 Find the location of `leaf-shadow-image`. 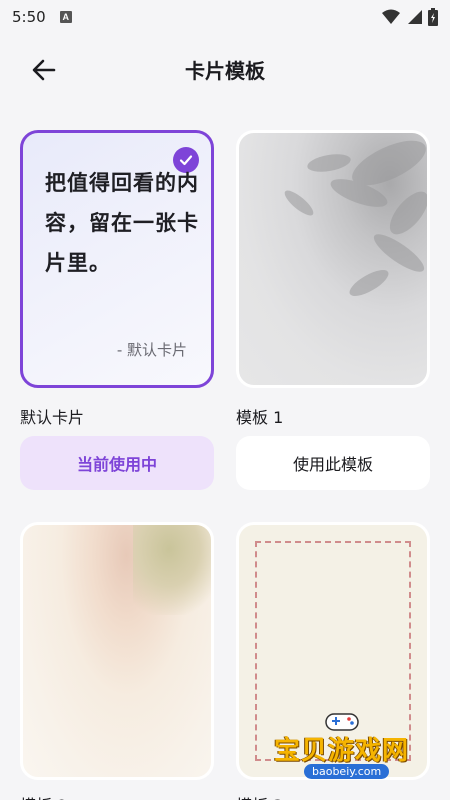

leaf-shadow-image is located at coordinates (355, 218).